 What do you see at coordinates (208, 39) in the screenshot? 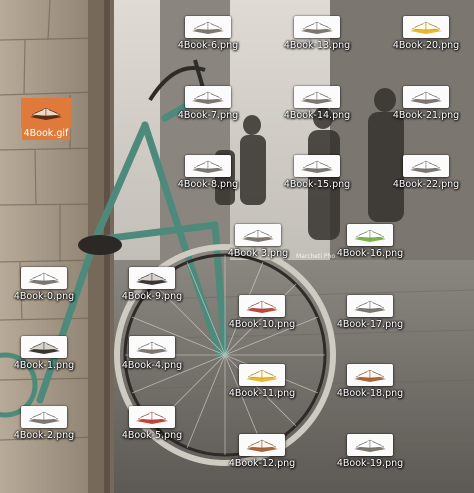
I see `desktop-file-icon: 4Book-6.png` at bounding box center [208, 39].